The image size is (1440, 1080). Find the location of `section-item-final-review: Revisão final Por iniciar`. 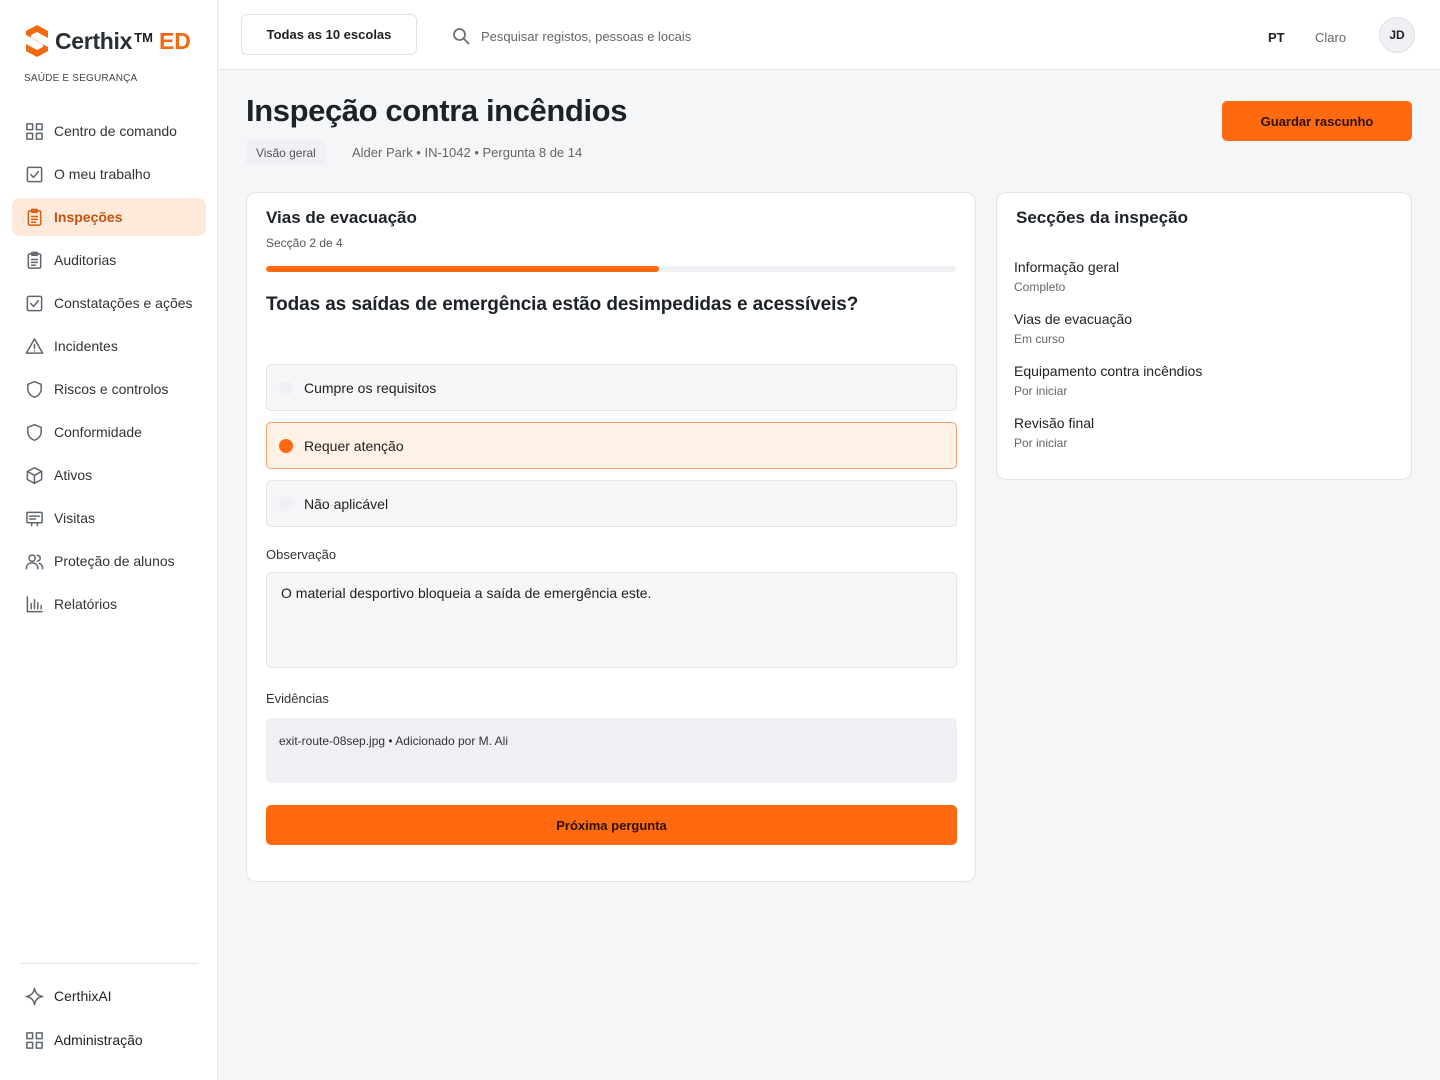

section-item-final-review: Revisão final Por iniciar is located at coordinates (1108, 441).